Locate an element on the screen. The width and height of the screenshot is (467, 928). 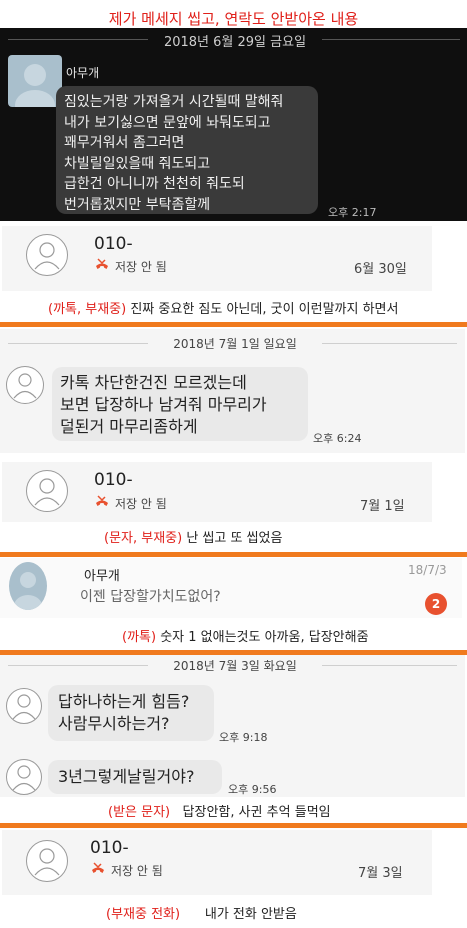
caption-tag: (부재중 전화) is located at coordinates (143, 914).